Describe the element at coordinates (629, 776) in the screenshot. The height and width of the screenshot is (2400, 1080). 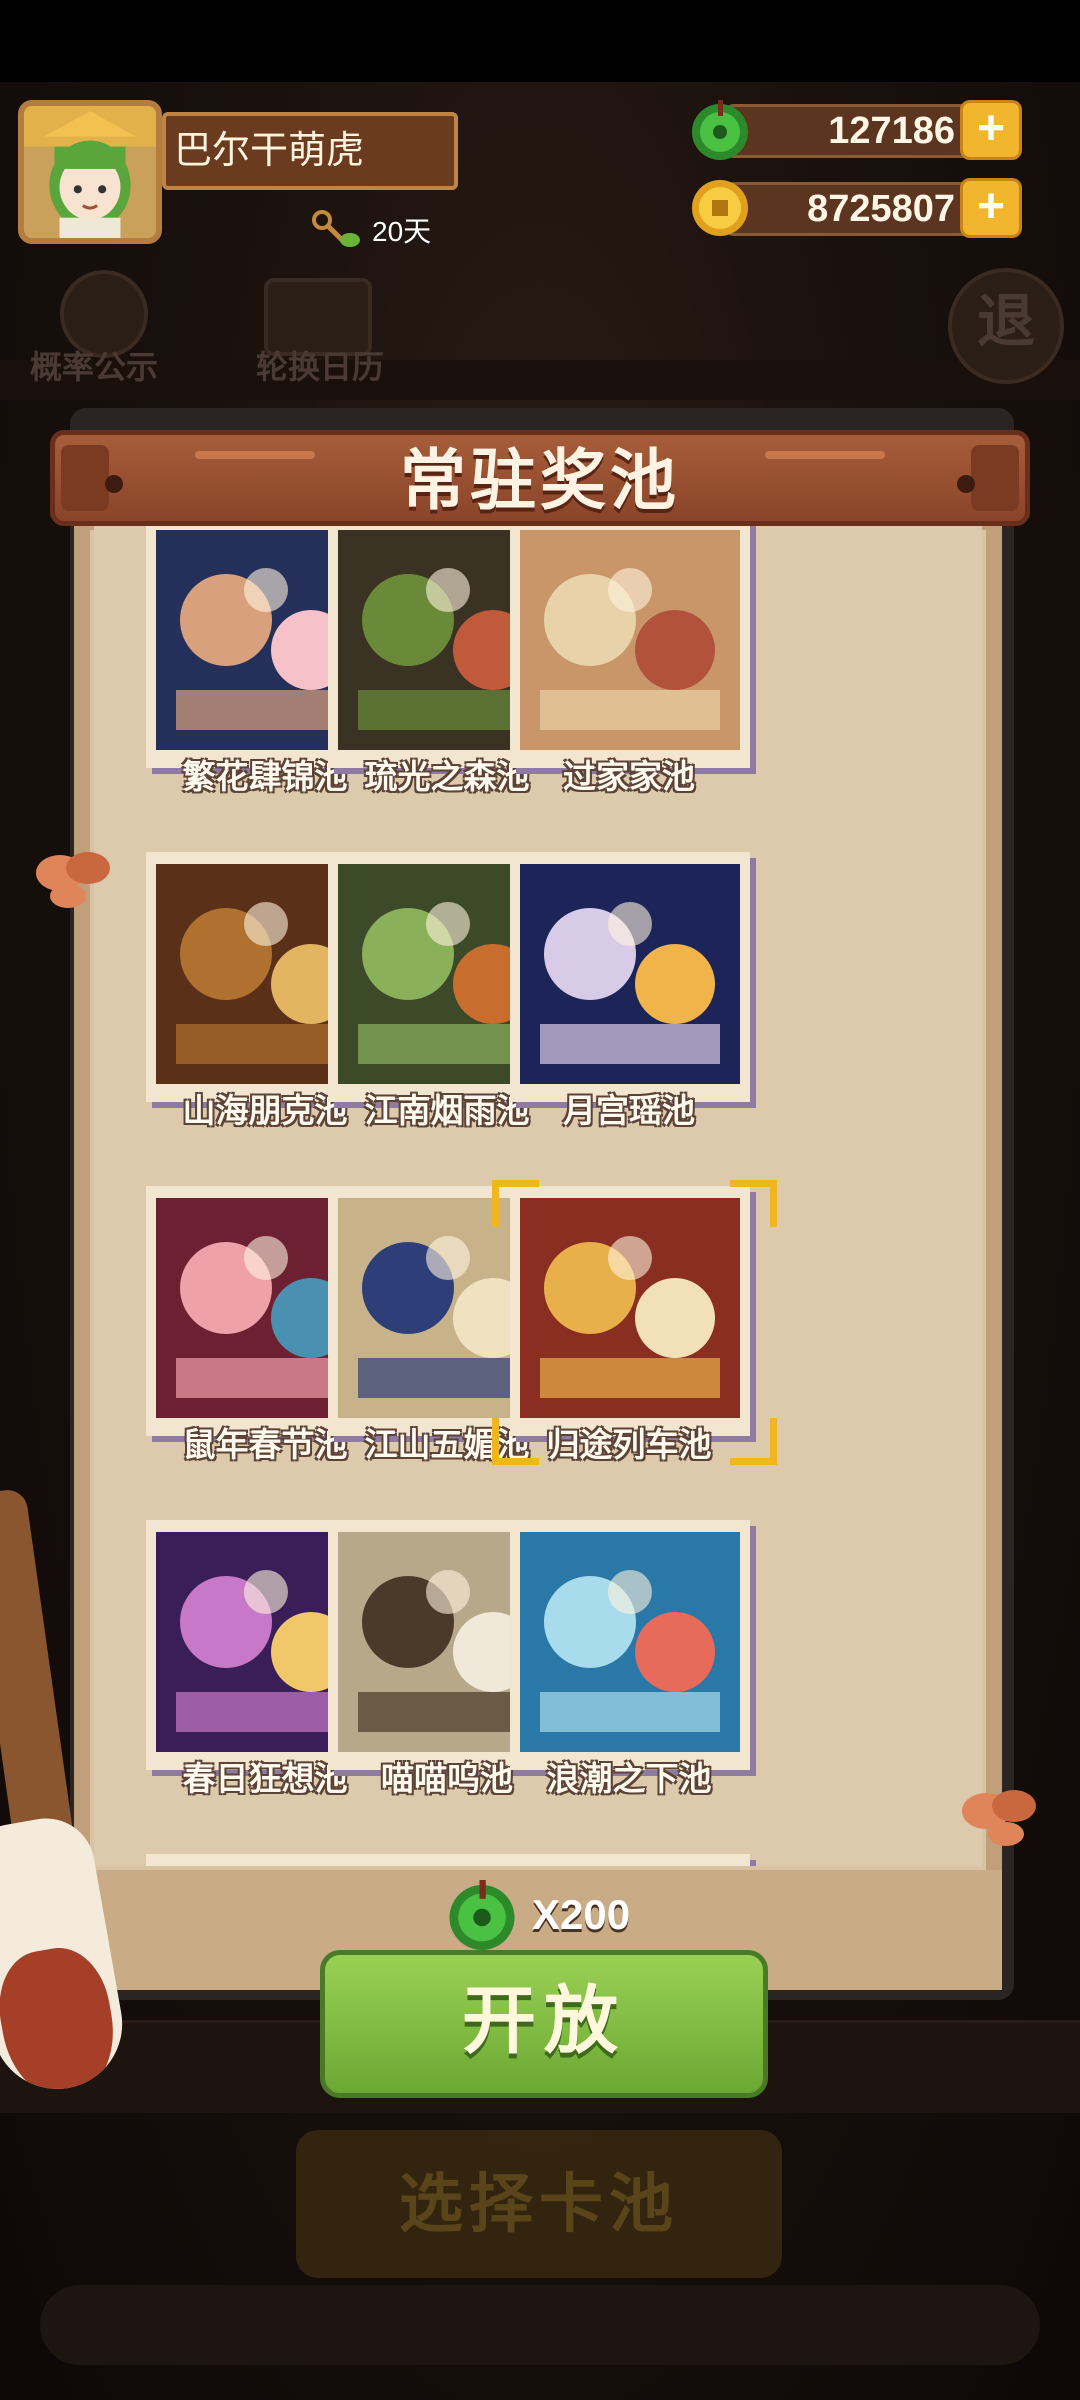
I see `pool-label: 过家家池` at that location.